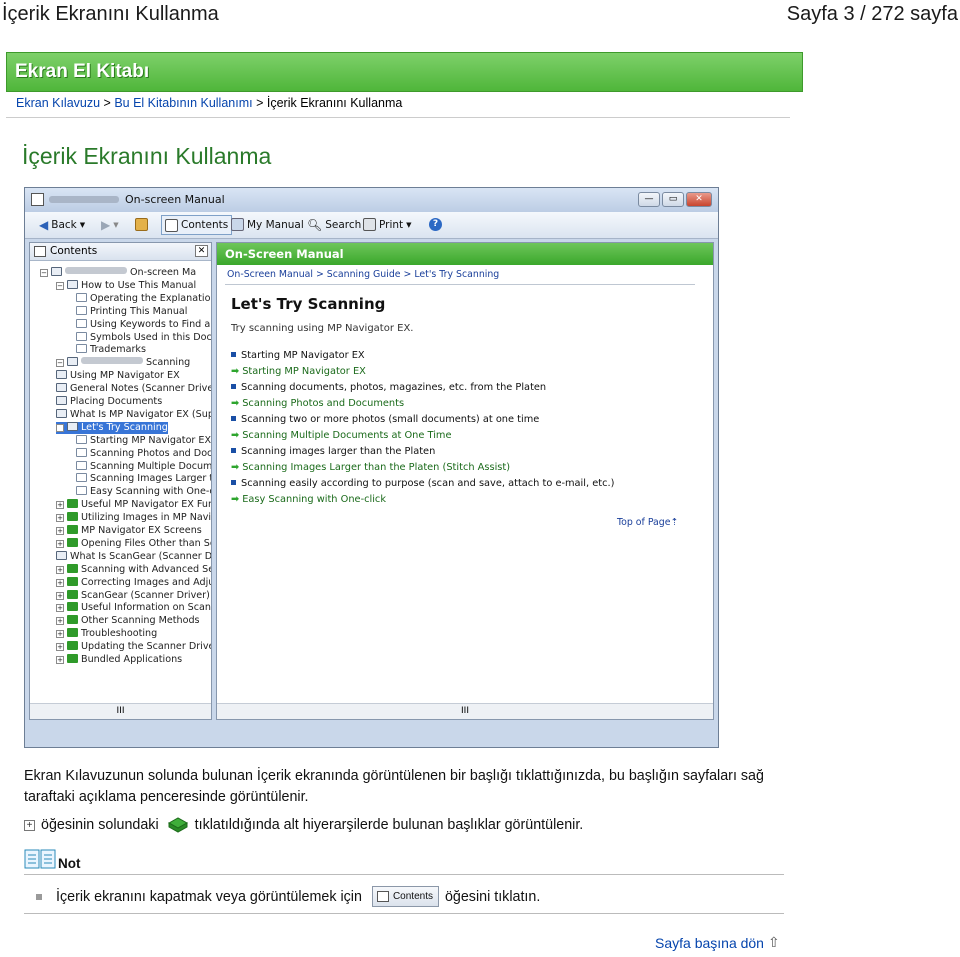 This screenshot has height=957, width=960. Describe the element at coordinates (133, 505) in the screenshot. I see `contents-tree-item: + Useful MP Navigator EX Functi` at that location.